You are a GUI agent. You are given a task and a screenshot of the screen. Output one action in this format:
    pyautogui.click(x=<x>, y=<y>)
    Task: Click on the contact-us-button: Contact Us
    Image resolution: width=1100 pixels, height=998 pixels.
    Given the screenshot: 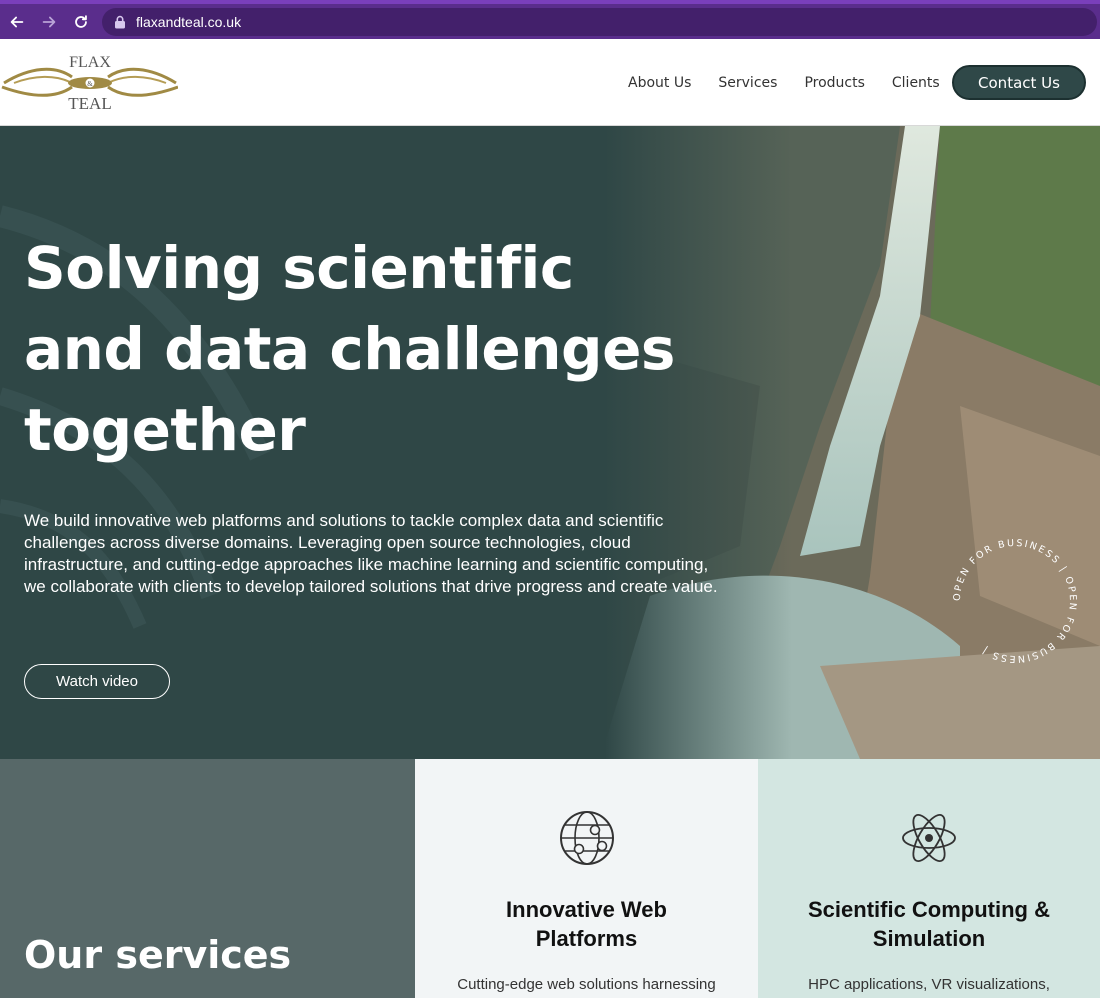 What is the action you would take?
    pyautogui.click(x=1019, y=82)
    